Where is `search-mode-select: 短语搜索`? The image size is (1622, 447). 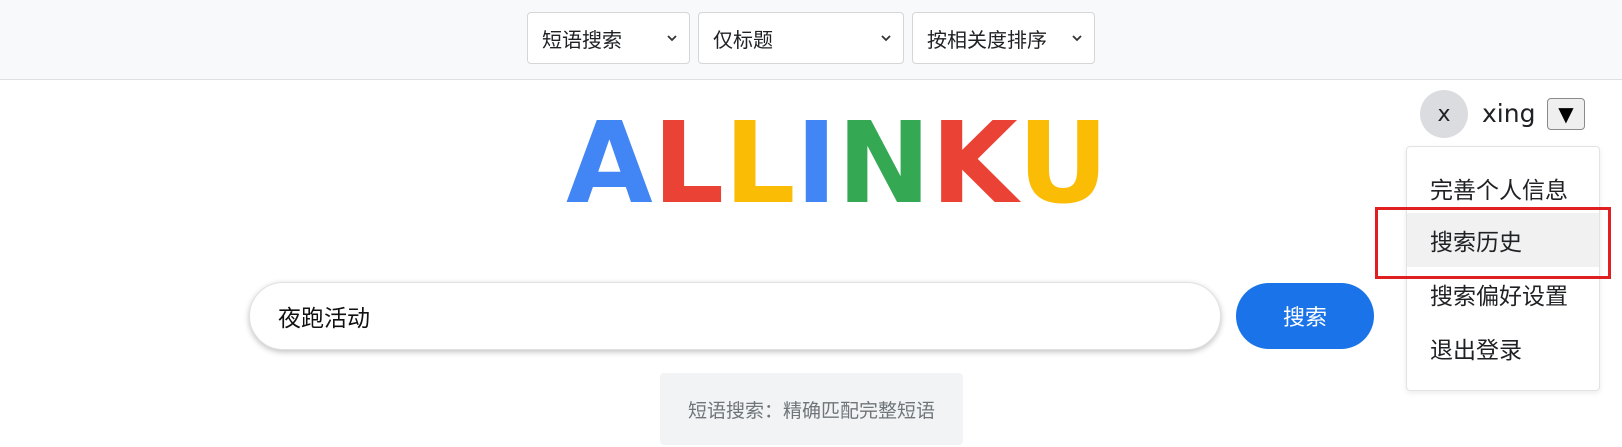 search-mode-select: 短语搜索 is located at coordinates (608, 38).